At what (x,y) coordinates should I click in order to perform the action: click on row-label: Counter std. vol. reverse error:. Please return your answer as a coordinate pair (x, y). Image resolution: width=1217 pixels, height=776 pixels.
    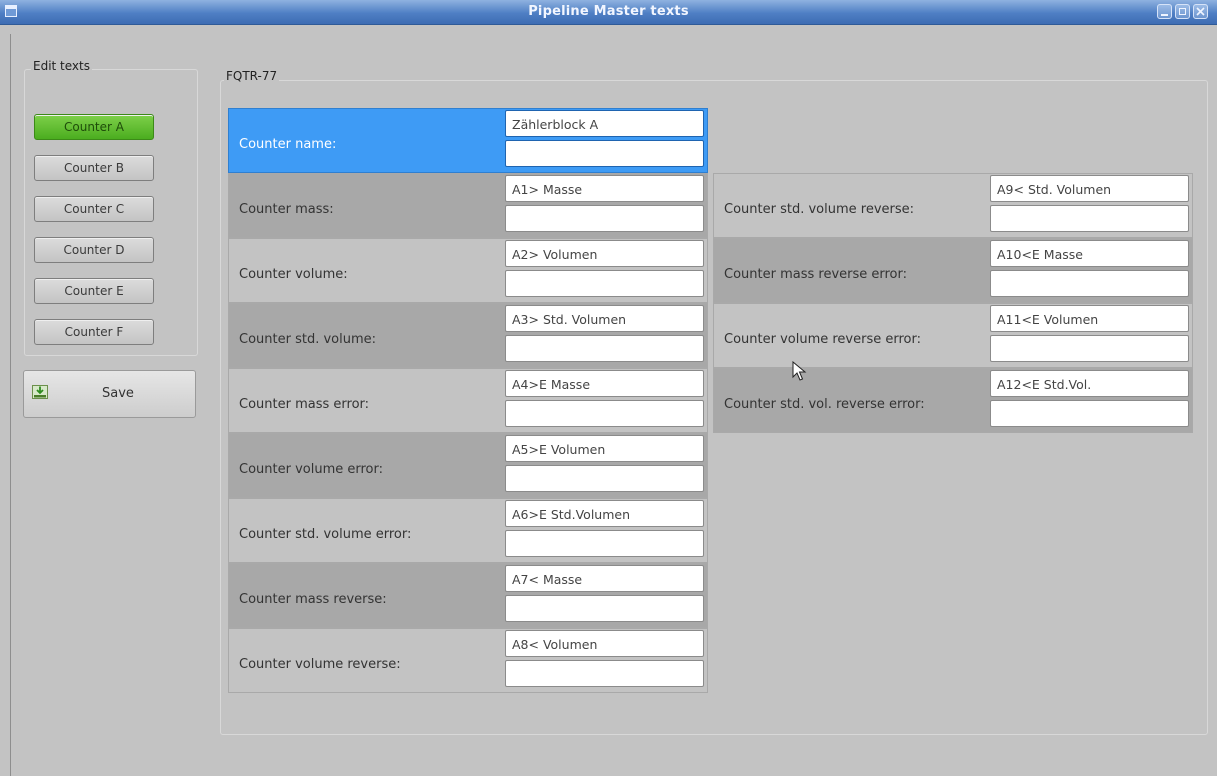
    Looking at the image, I should click on (850, 400).